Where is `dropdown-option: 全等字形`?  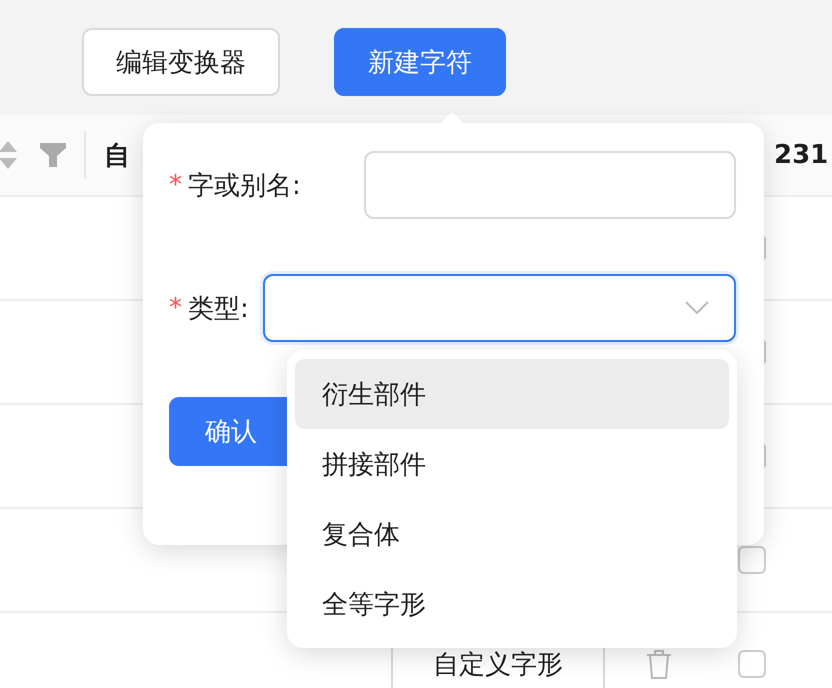 dropdown-option: 全等字形 is located at coordinates (512, 604).